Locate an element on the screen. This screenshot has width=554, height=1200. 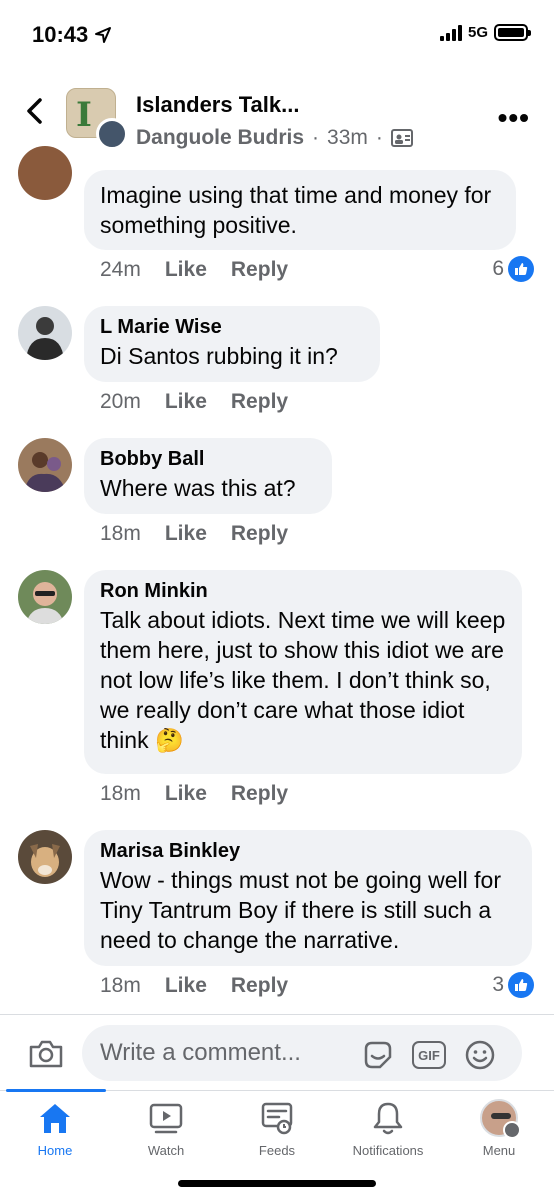
post-meta: Danguole Budris · 33m · is located at coordinates (274, 138).